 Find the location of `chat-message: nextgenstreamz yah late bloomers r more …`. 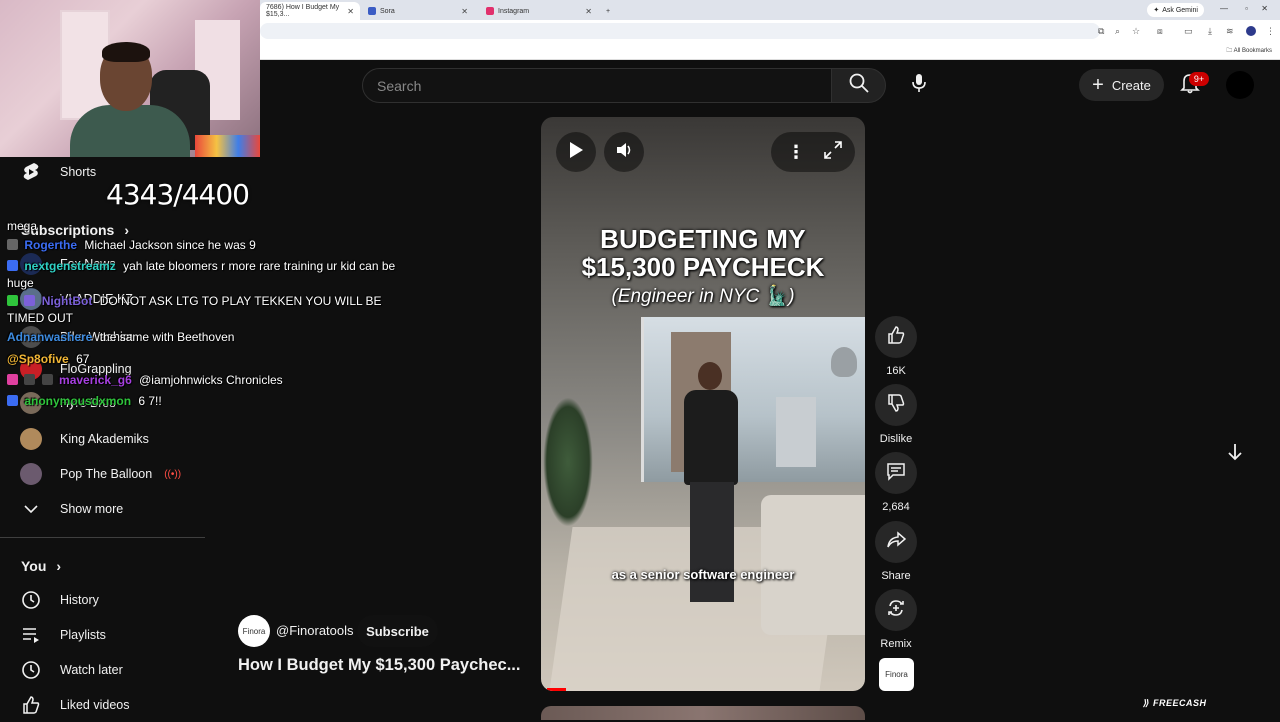

chat-message: nextgenstreamz yah late bloomers r more … is located at coordinates (207, 275).